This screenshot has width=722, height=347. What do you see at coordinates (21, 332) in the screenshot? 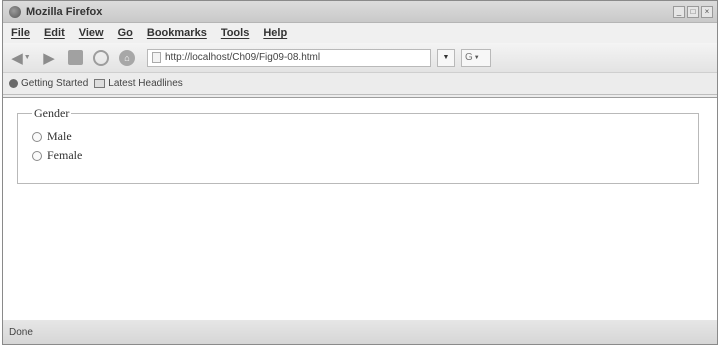
I see `status-text: Done` at bounding box center [21, 332].